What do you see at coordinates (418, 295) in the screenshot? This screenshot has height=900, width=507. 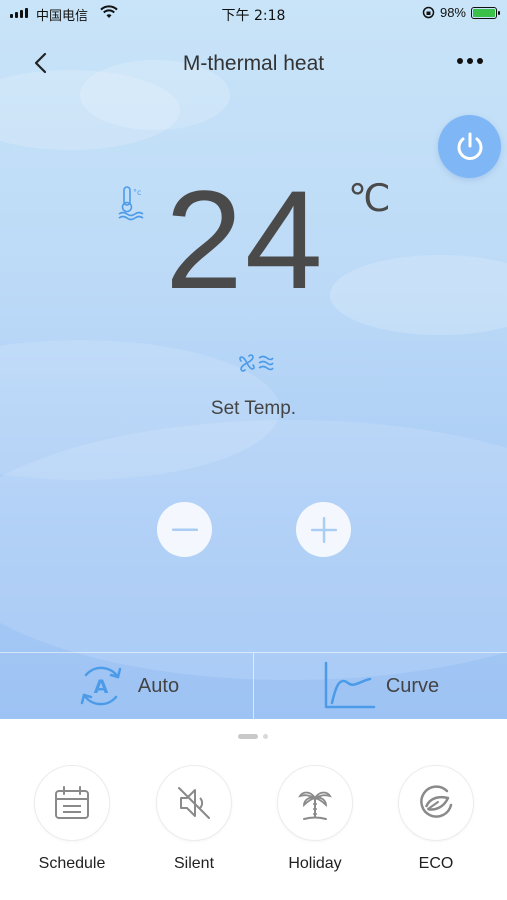 I see `cloud-decoration` at bounding box center [418, 295].